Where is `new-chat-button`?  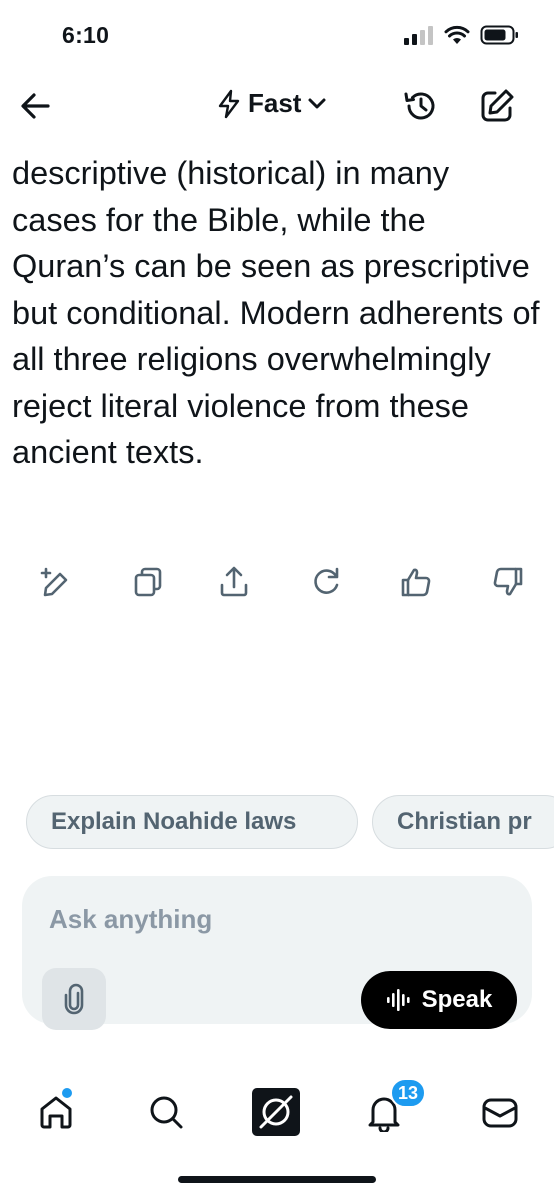 new-chat-button is located at coordinates (497, 106).